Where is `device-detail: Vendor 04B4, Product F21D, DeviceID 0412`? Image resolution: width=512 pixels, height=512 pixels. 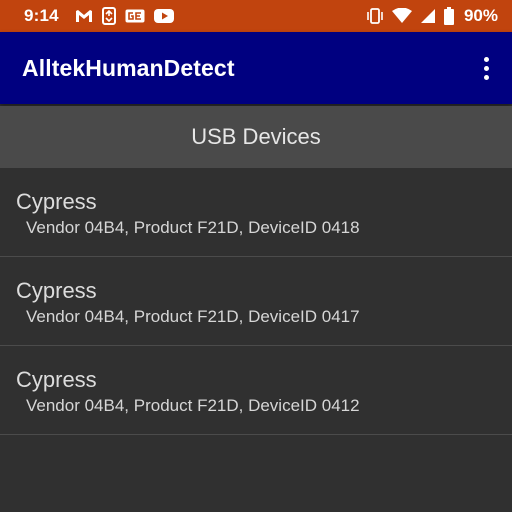 device-detail: Vendor 04B4, Product F21D, DeviceID 0412 is located at coordinates (193, 405).